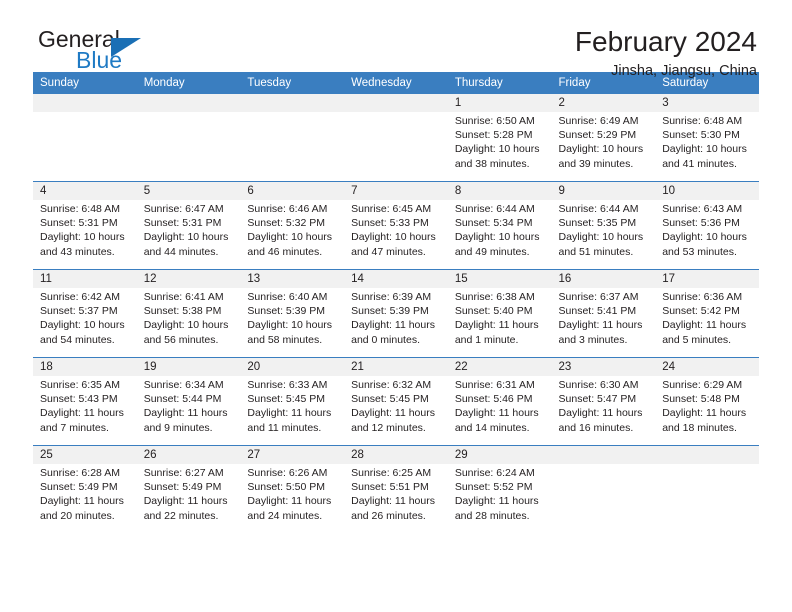  I want to click on sunrise-text: Sunrise: 6:48 AM, so click(80, 209).